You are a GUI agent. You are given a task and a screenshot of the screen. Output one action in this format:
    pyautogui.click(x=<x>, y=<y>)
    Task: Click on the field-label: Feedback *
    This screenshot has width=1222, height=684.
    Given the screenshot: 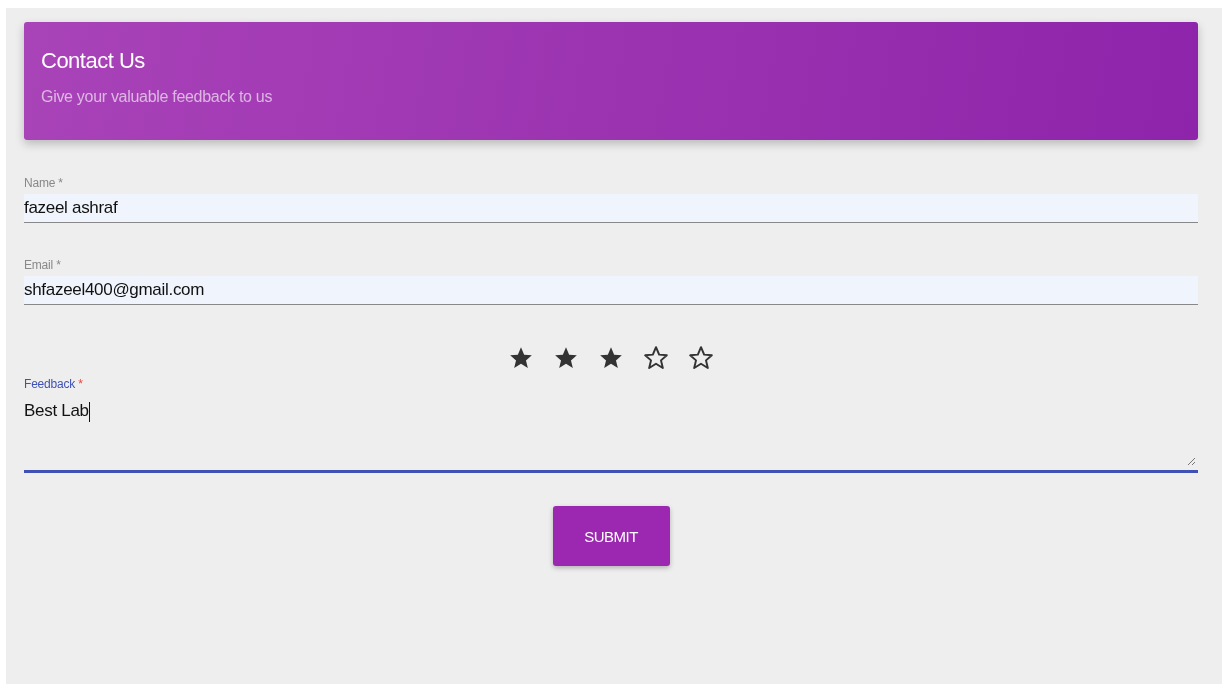 What is the action you would take?
    pyautogui.click(x=53, y=385)
    